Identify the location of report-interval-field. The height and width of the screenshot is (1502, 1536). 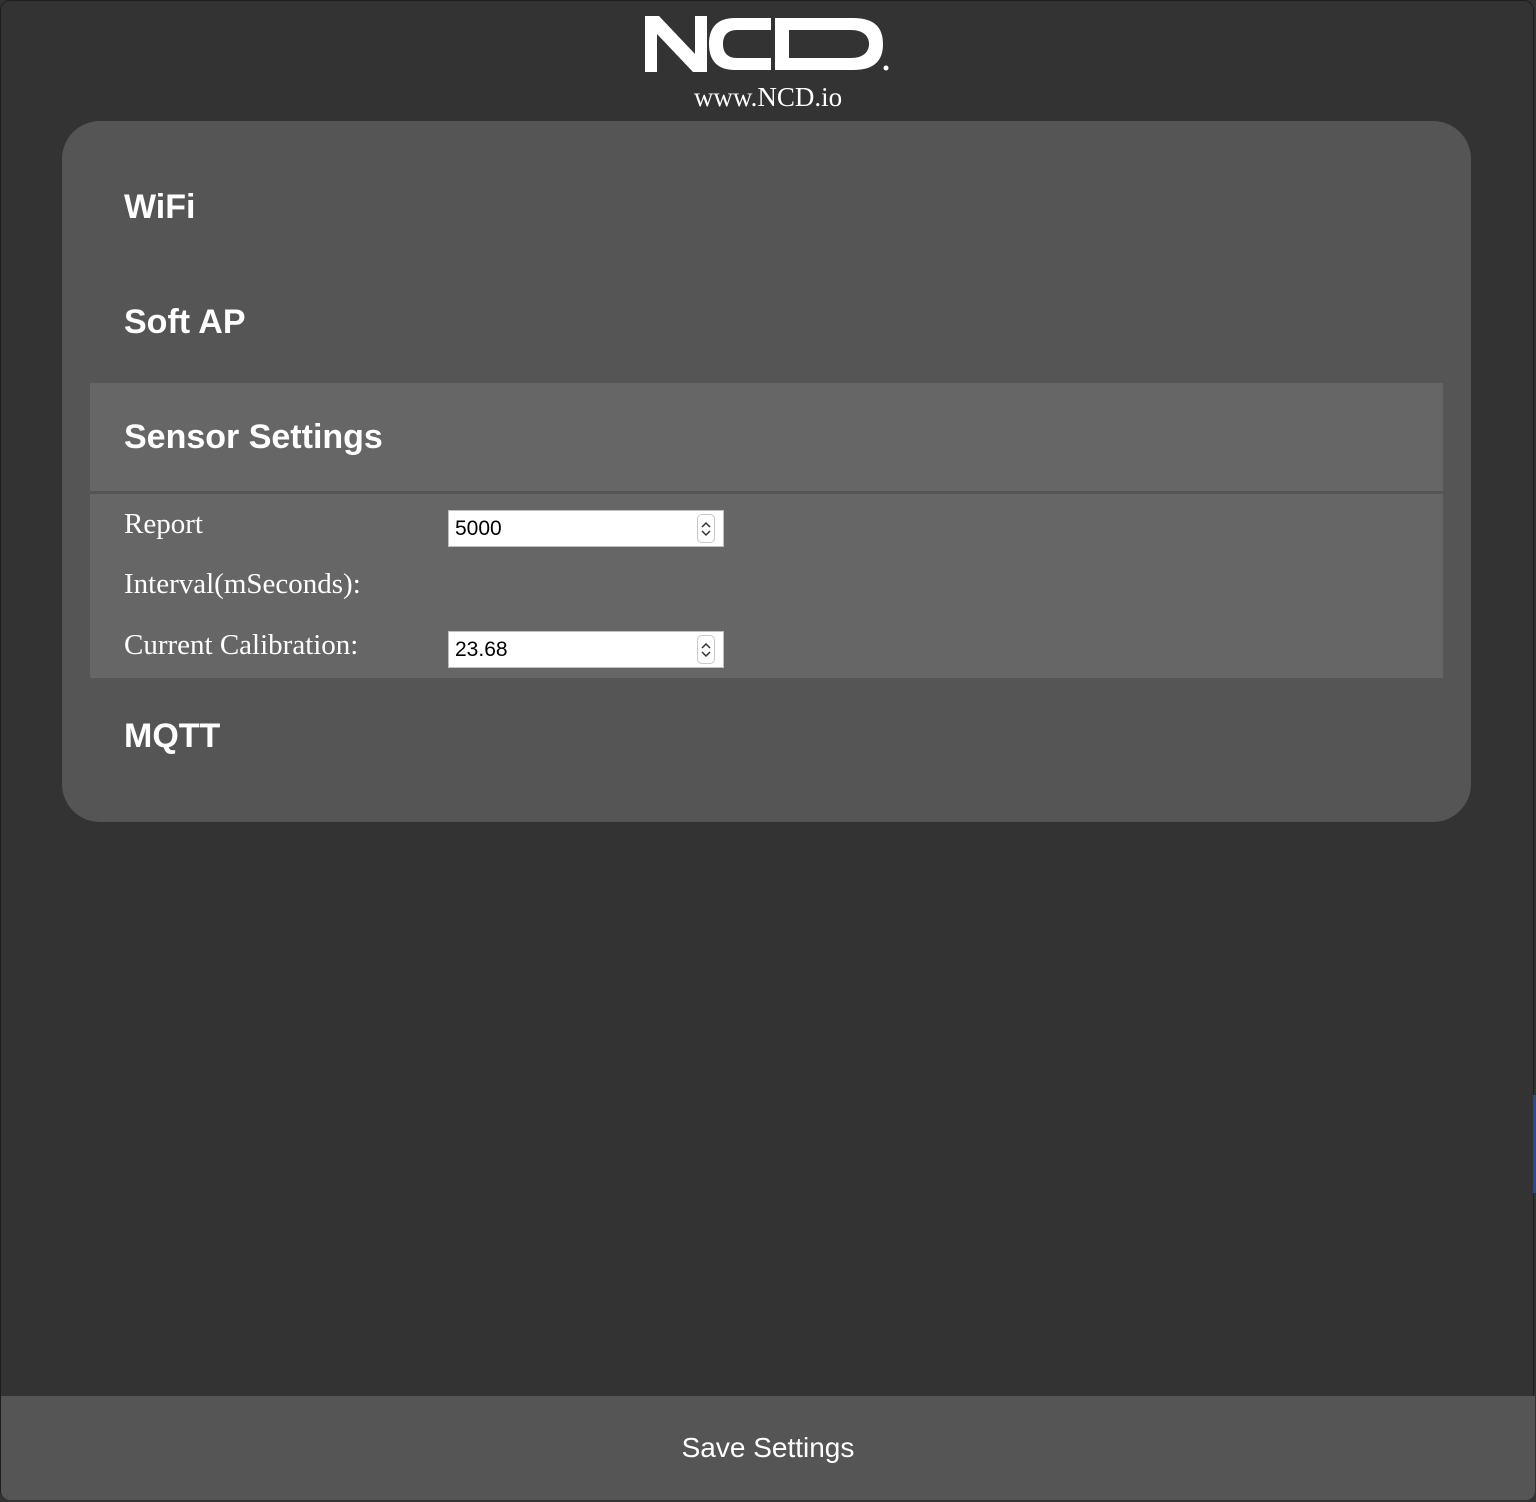
(586, 528).